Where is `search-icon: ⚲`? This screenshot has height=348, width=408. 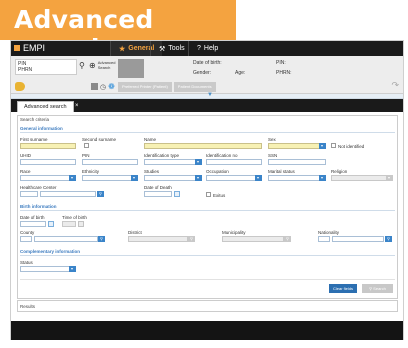
search-icon: ⚲ is located at coordinates (82, 65).